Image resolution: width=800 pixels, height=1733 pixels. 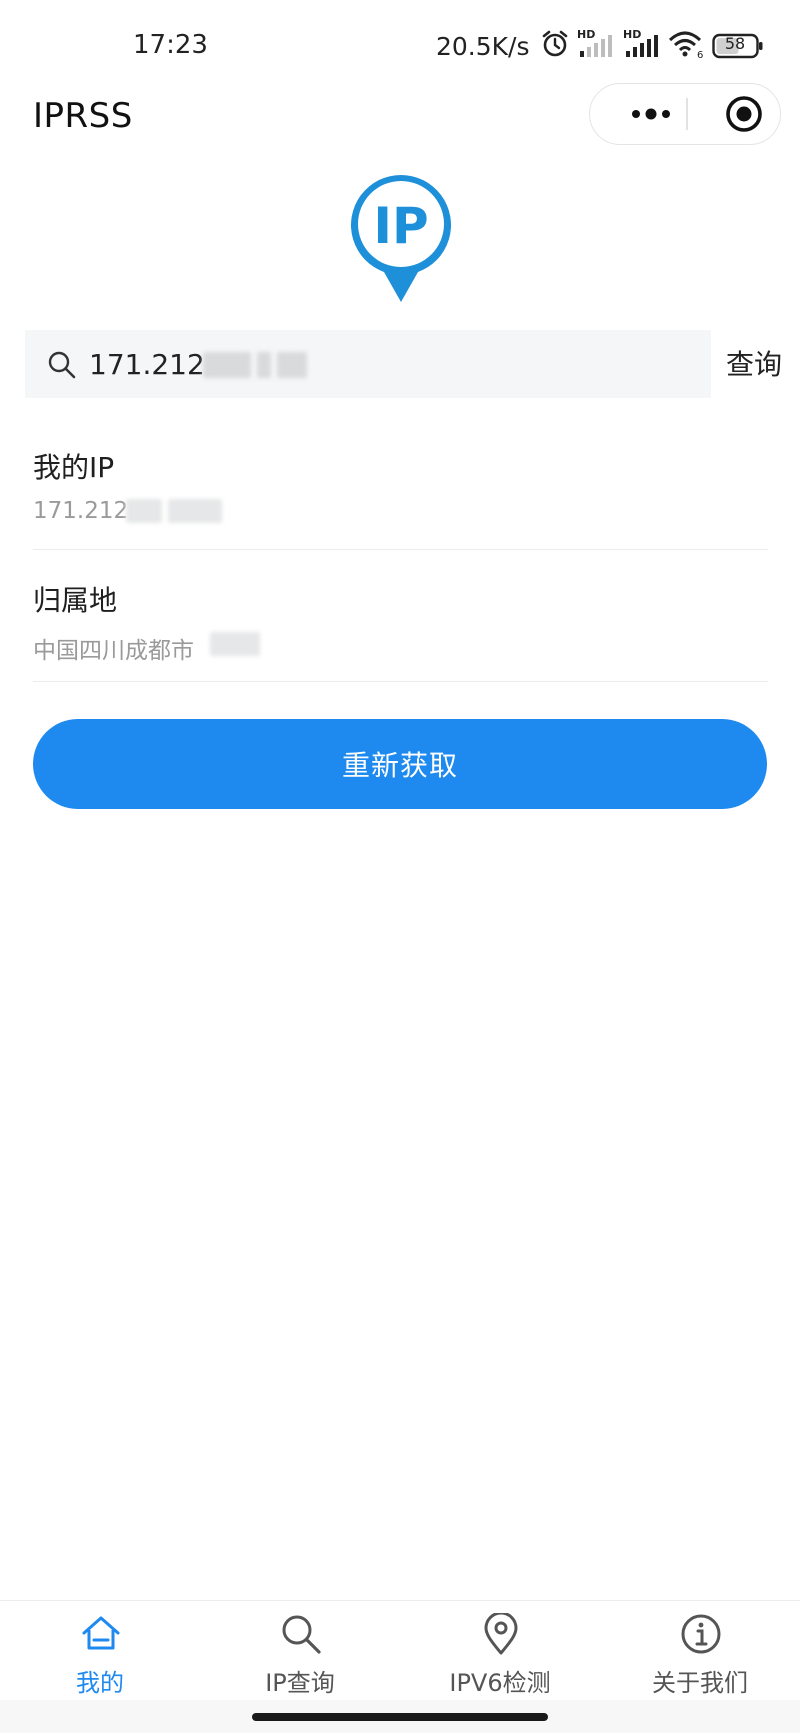 I want to click on ip-logo: IP, so click(x=401, y=236).